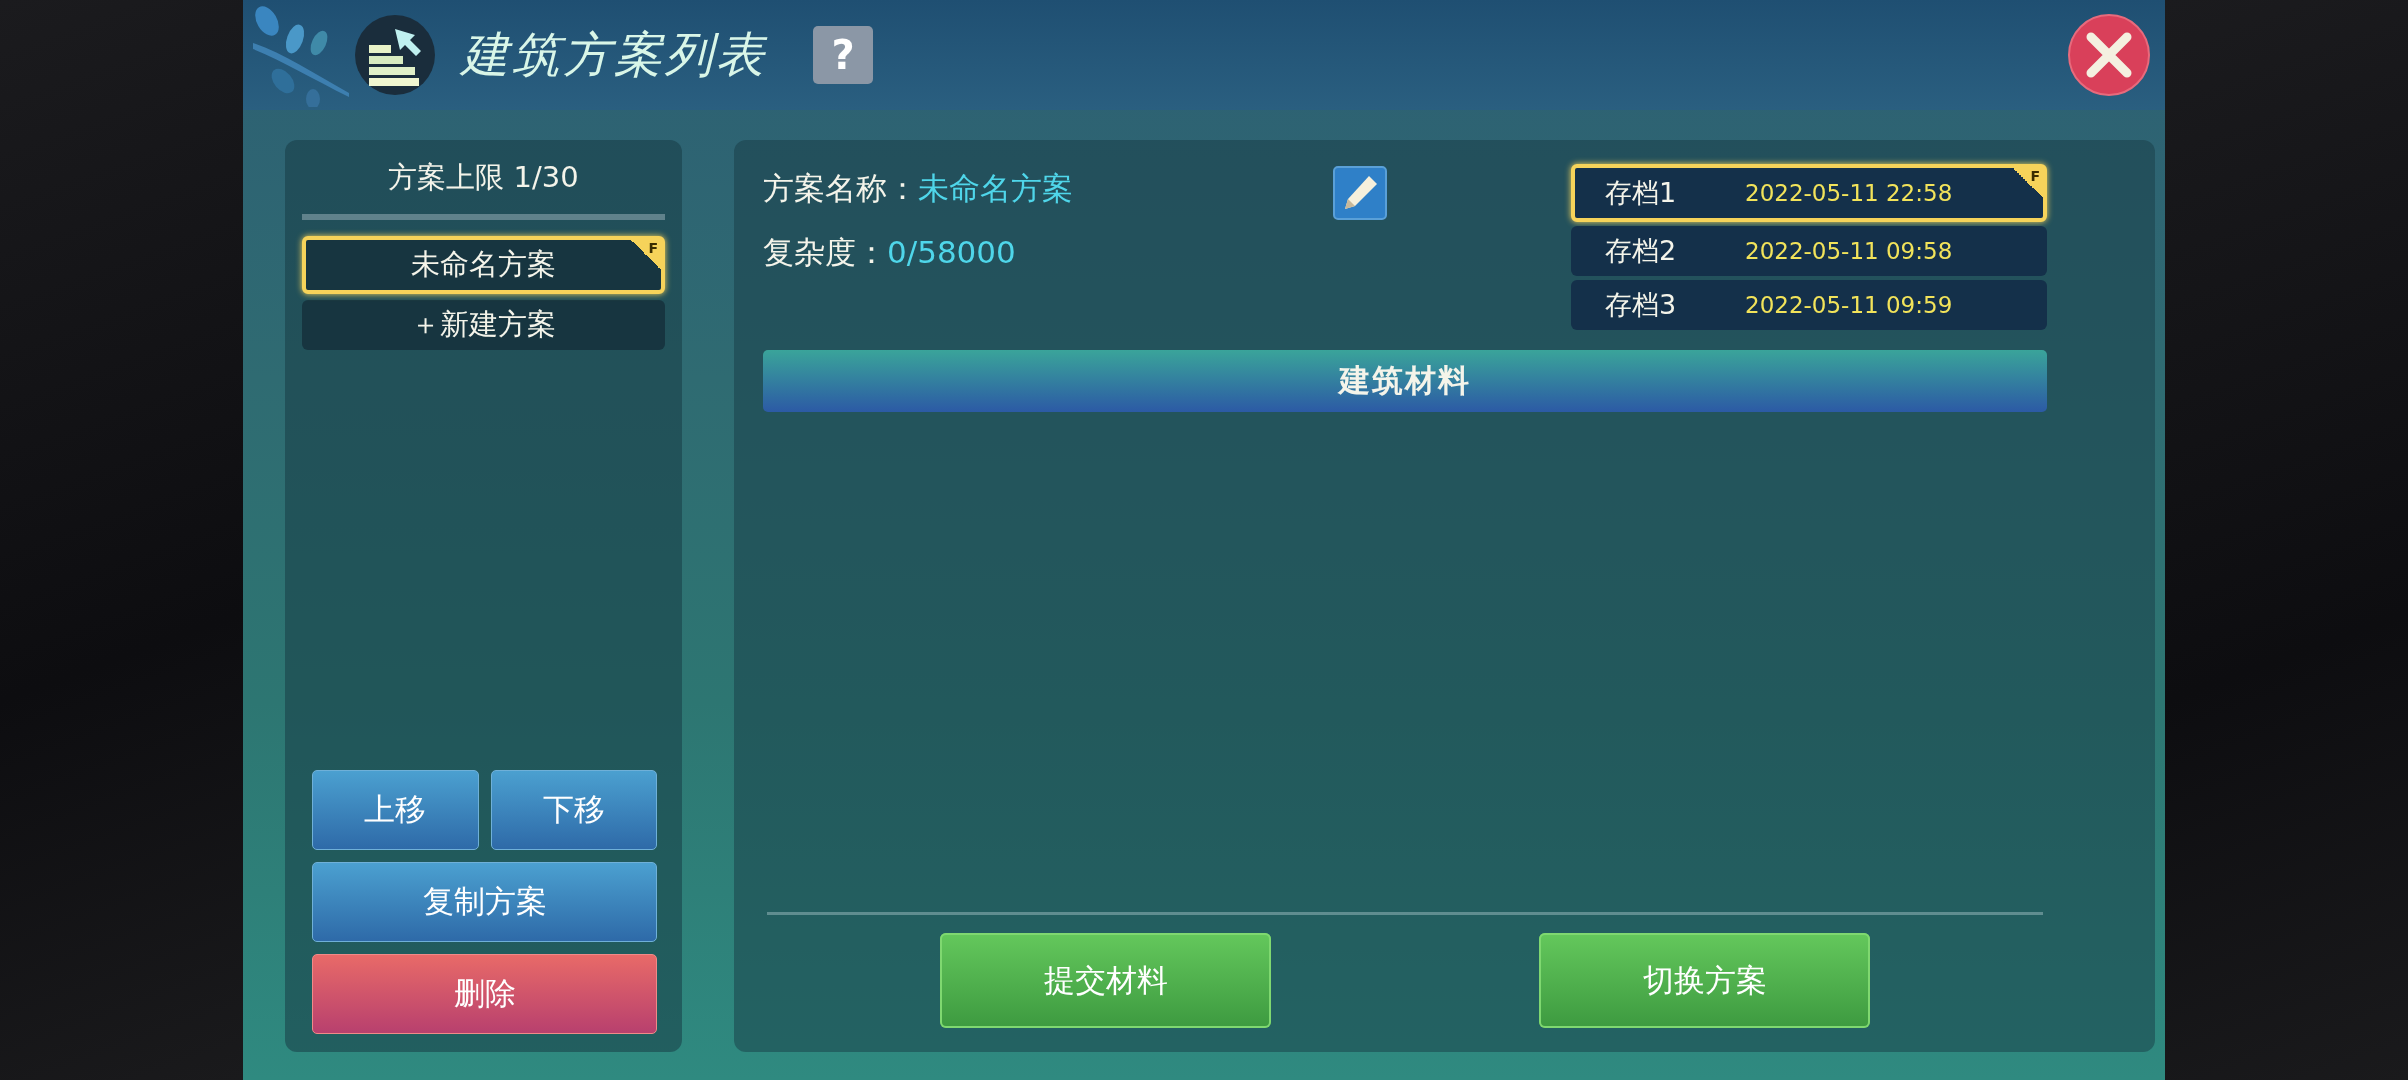  I want to click on help-button: ?, so click(843, 55).